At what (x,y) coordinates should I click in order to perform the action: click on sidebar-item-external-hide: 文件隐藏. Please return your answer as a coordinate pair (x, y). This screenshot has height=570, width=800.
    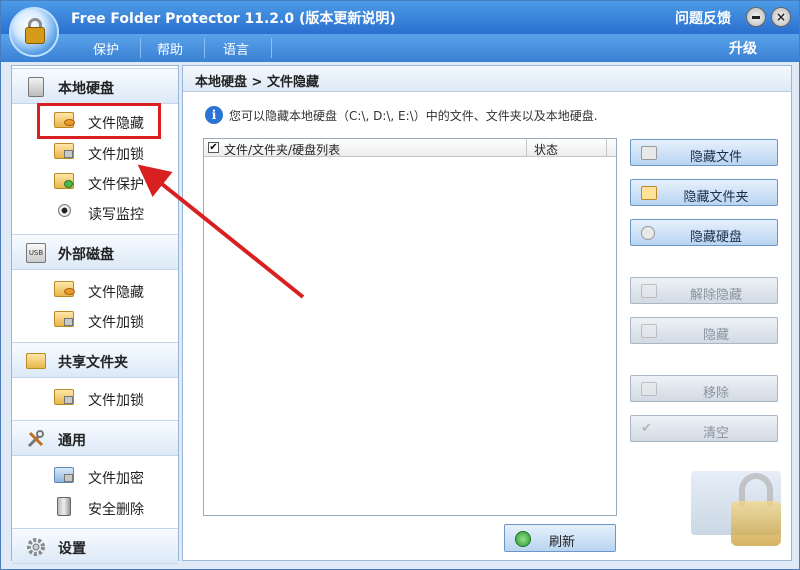
    Looking at the image, I should click on (112, 290).